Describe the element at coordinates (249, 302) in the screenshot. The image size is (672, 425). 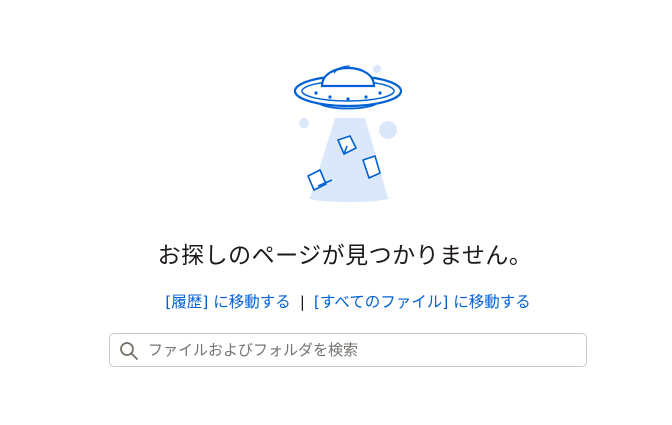
I see `history-link-suffix: に移動する` at that location.